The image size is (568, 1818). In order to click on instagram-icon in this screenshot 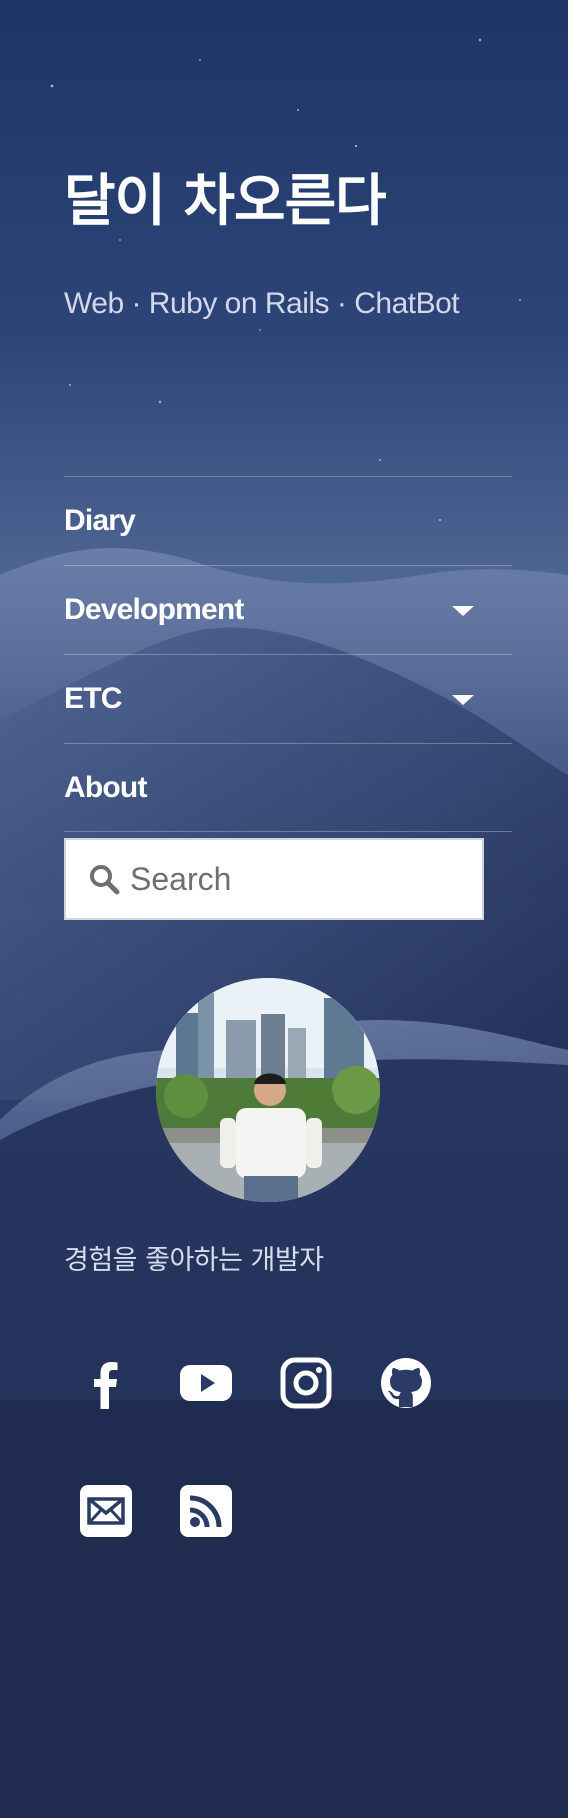, I will do `click(306, 1383)`.